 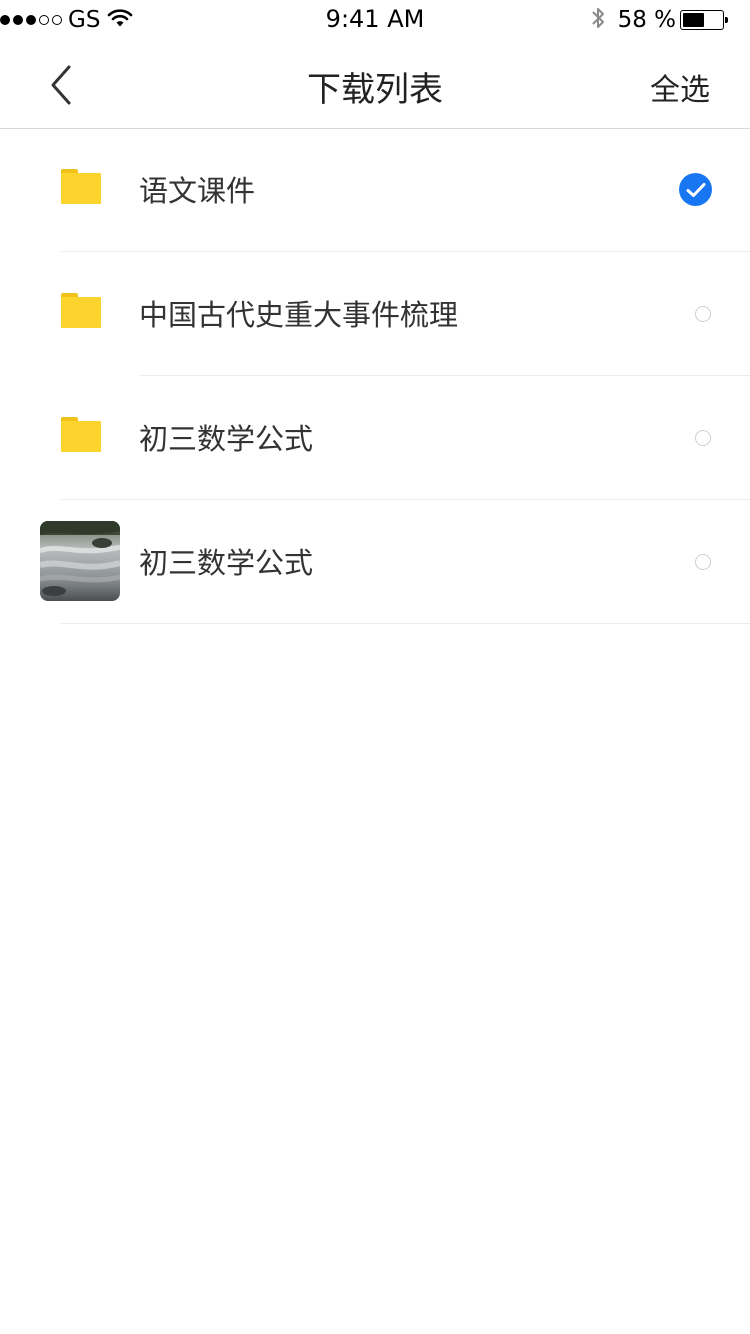 What do you see at coordinates (695, 189) in the screenshot?
I see `selected-check-icon` at bounding box center [695, 189].